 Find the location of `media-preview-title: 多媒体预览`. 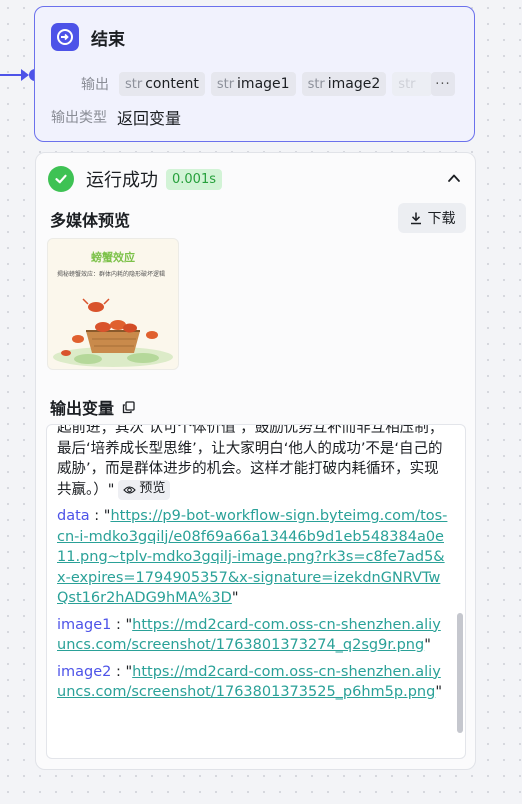

media-preview-title: 多媒体预览 is located at coordinates (90, 220).